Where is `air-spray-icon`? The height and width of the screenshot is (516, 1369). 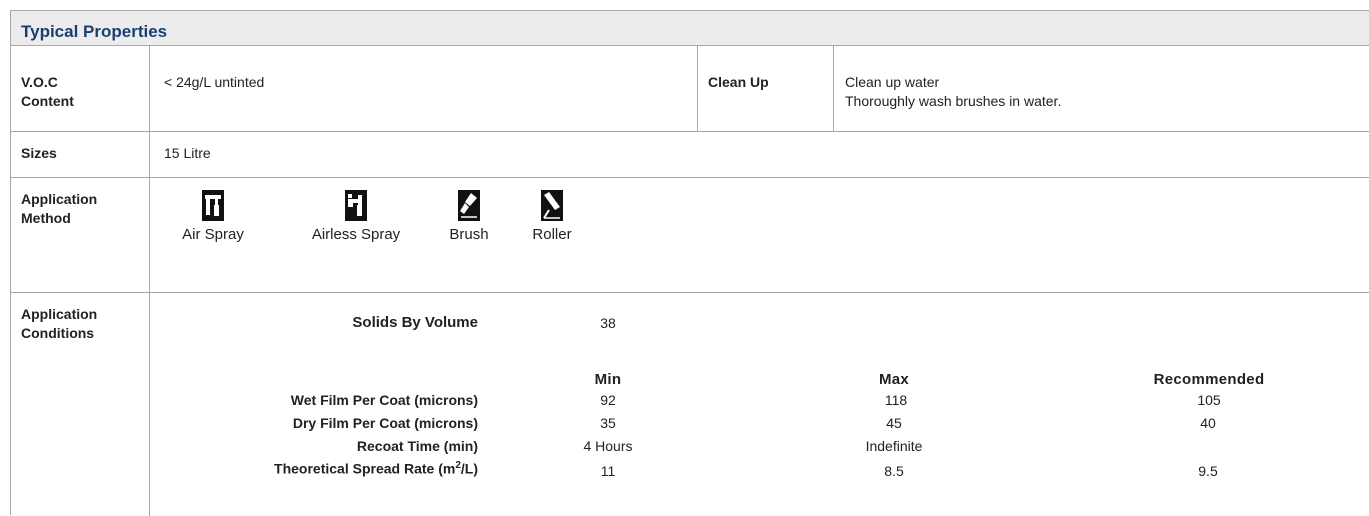 air-spray-icon is located at coordinates (213, 205).